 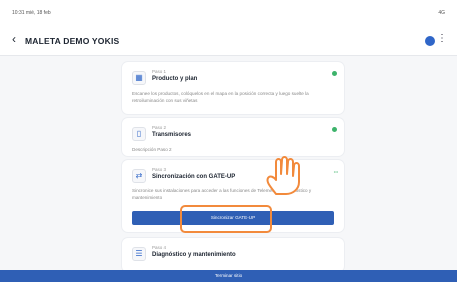 What do you see at coordinates (194, 255) in the screenshot?
I see `step-name: Diagnóstico y mantenimiento` at bounding box center [194, 255].